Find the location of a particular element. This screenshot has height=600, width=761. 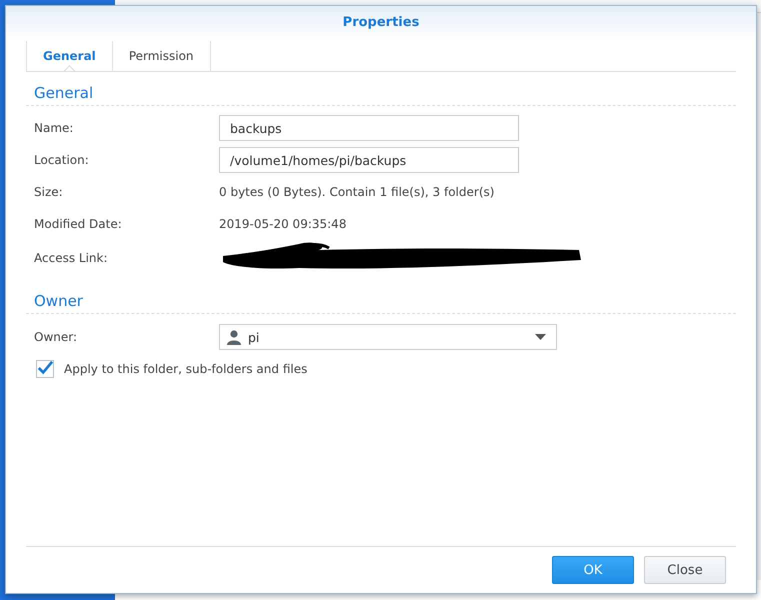

checkbox-label: Apply to this folder, sub-folders and files is located at coordinates (186, 369).